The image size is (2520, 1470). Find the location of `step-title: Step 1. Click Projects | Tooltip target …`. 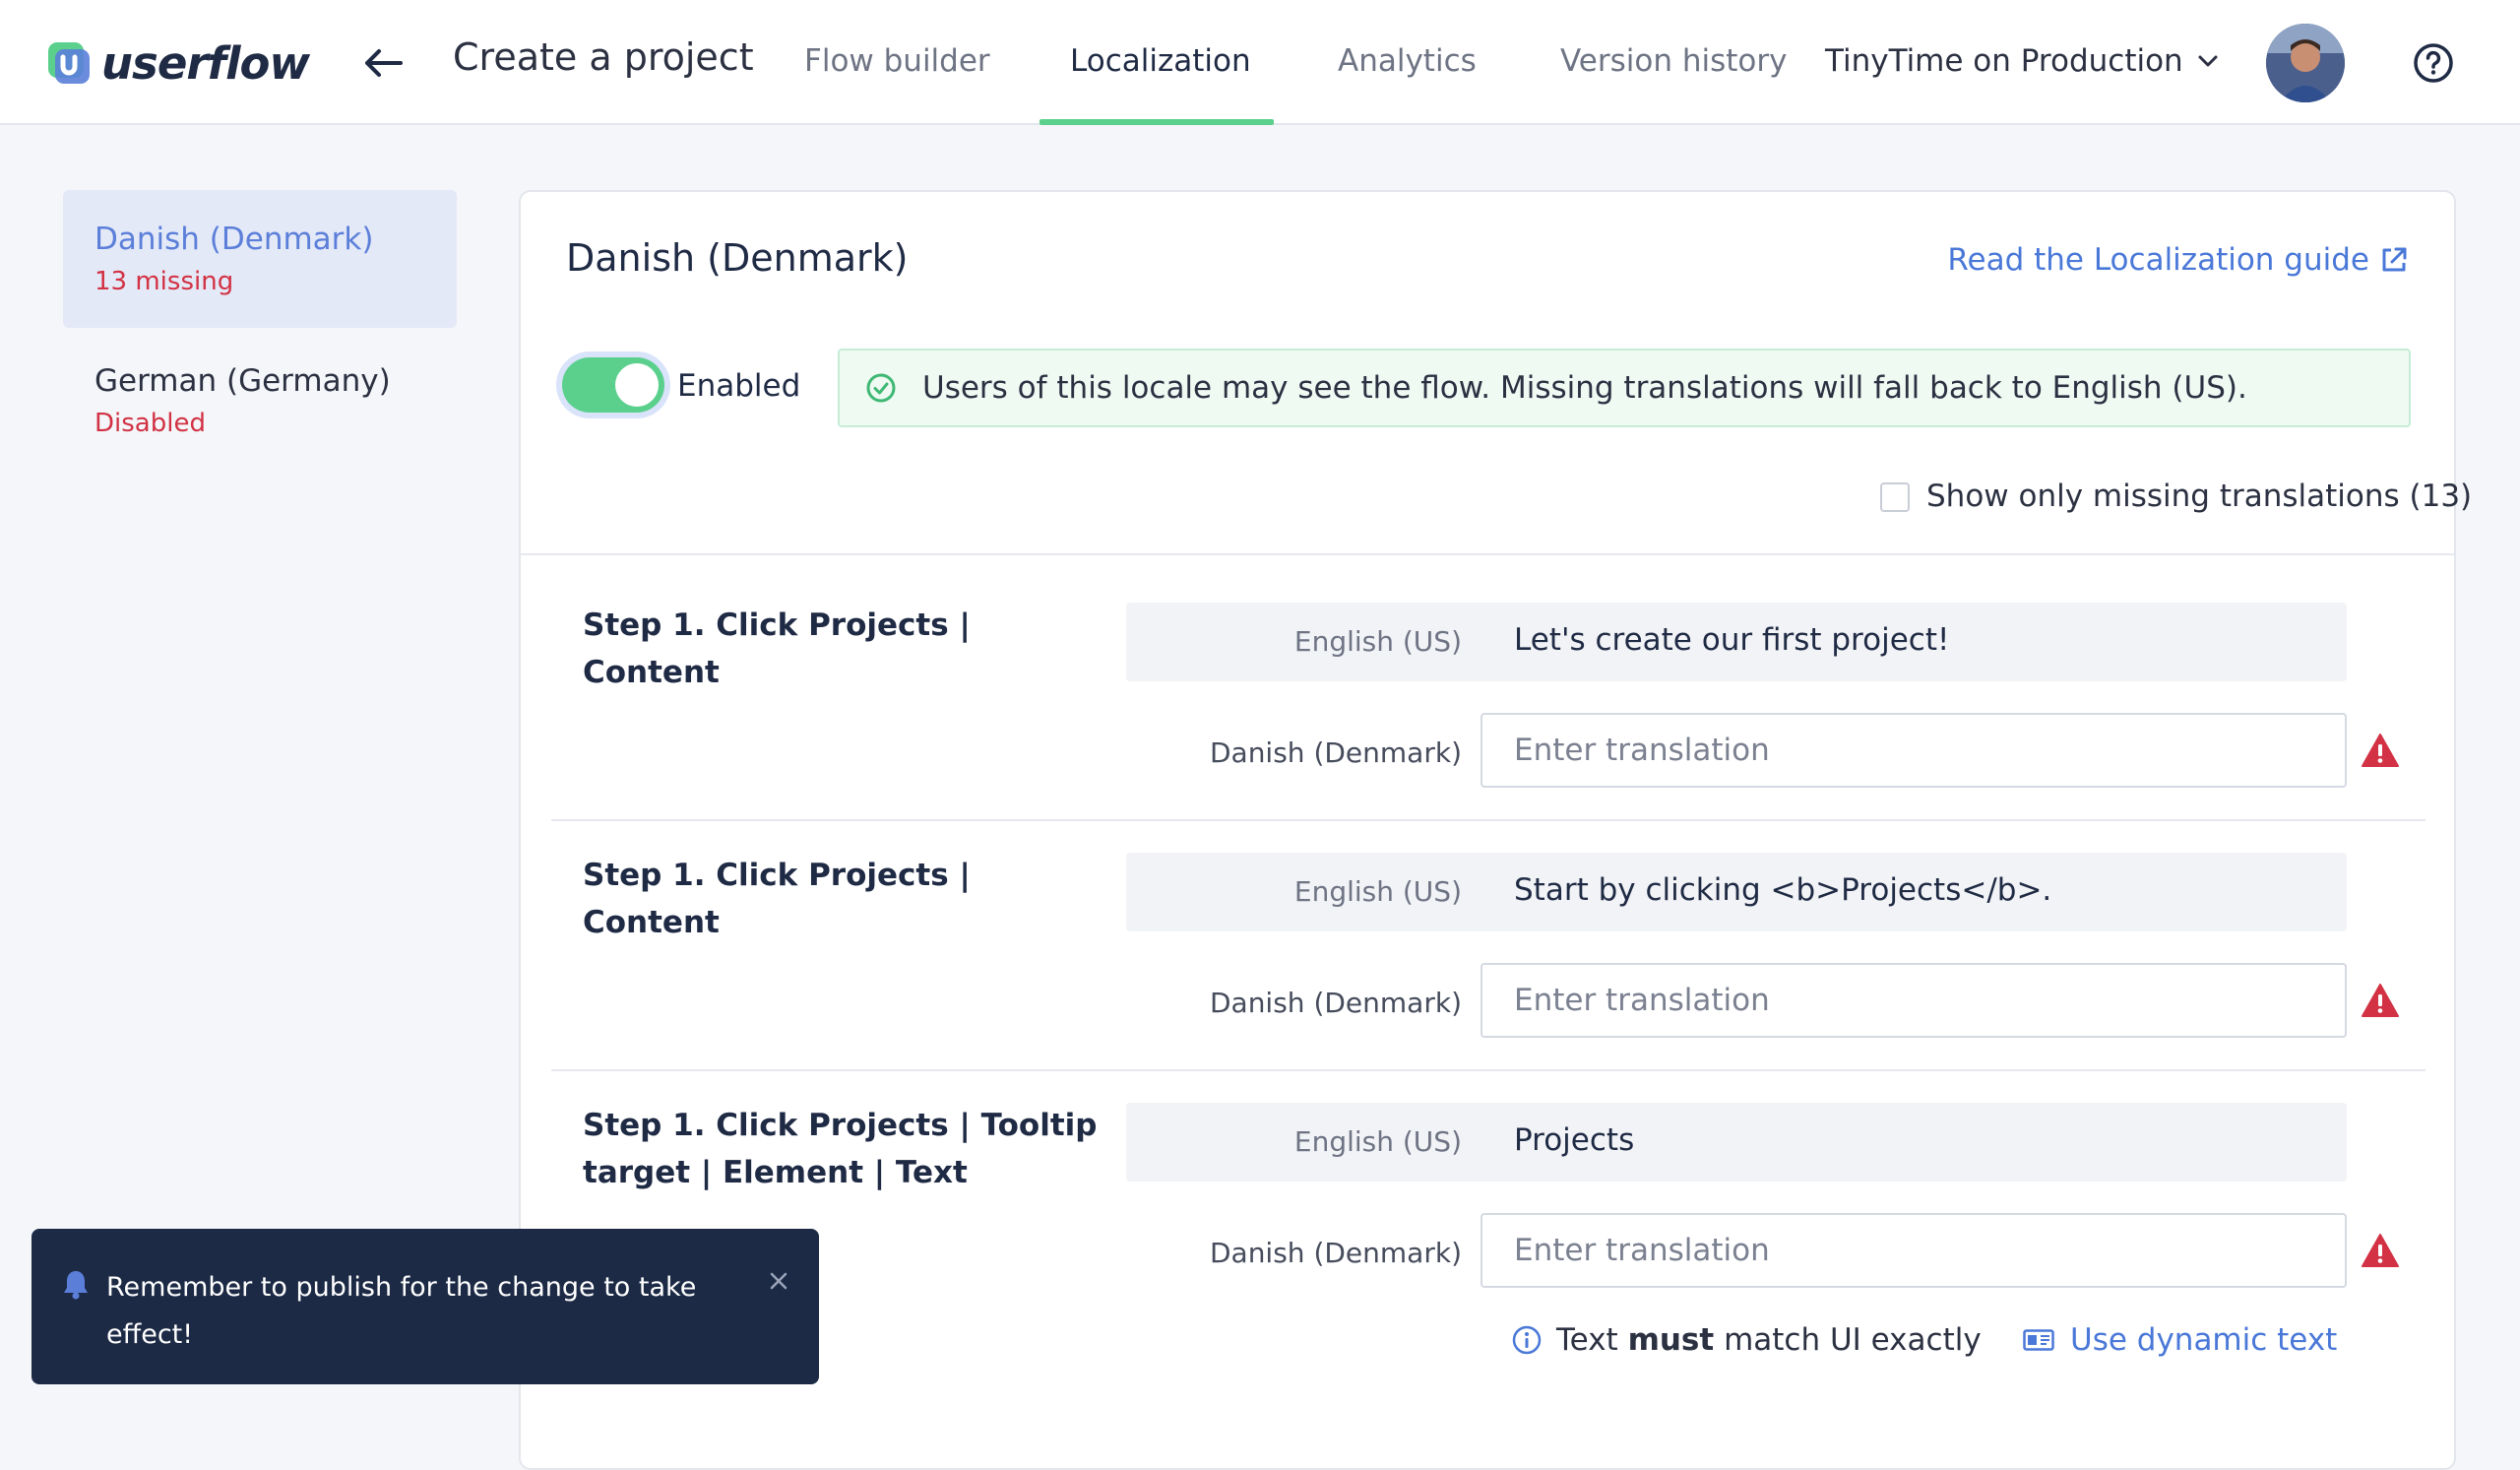

step-title: Step 1. Click Projects | Tooltip target … is located at coordinates (840, 1149).